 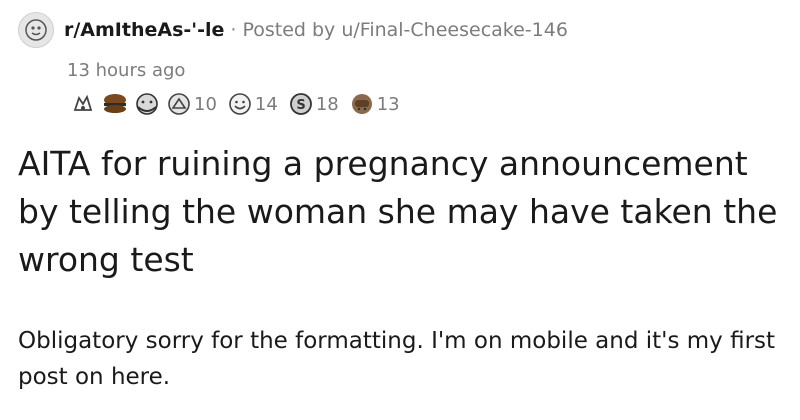 I want to click on wholesome-award-count: 14, so click(x=266, y=104).